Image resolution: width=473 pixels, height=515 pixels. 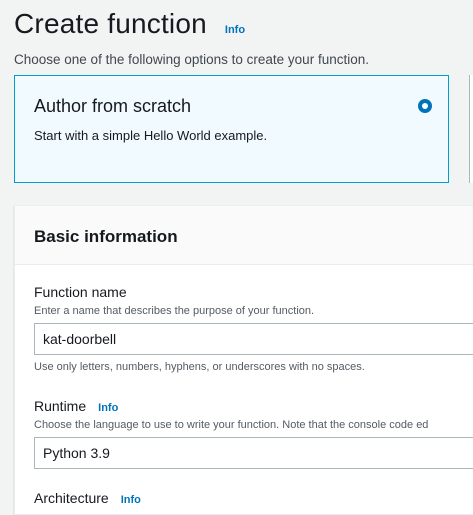 I want to click on runtime-info-link: Info, so click(x=108, y=408).